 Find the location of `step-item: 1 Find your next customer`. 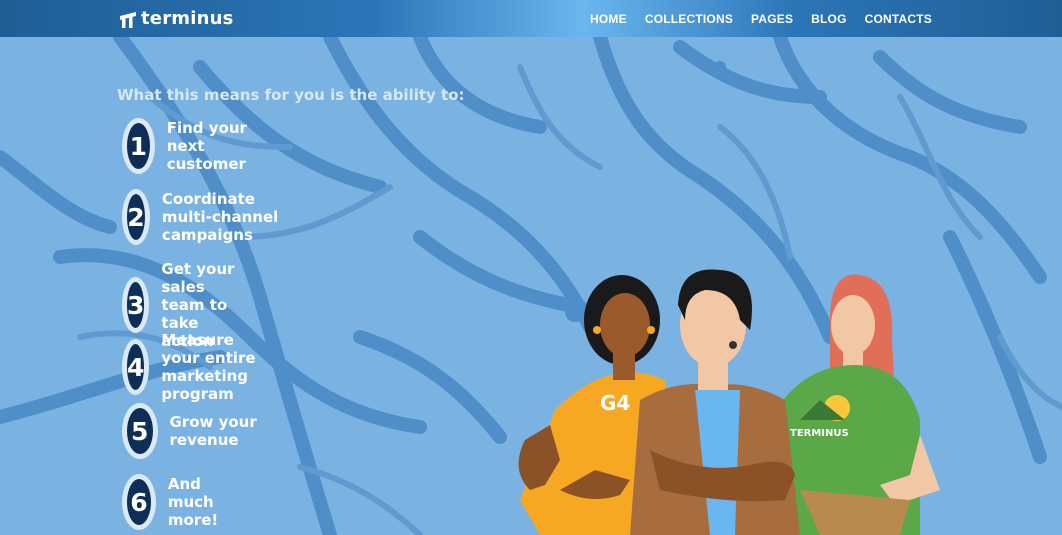

step-item: 1 Find your next customer is located at coordinates (195, 146).